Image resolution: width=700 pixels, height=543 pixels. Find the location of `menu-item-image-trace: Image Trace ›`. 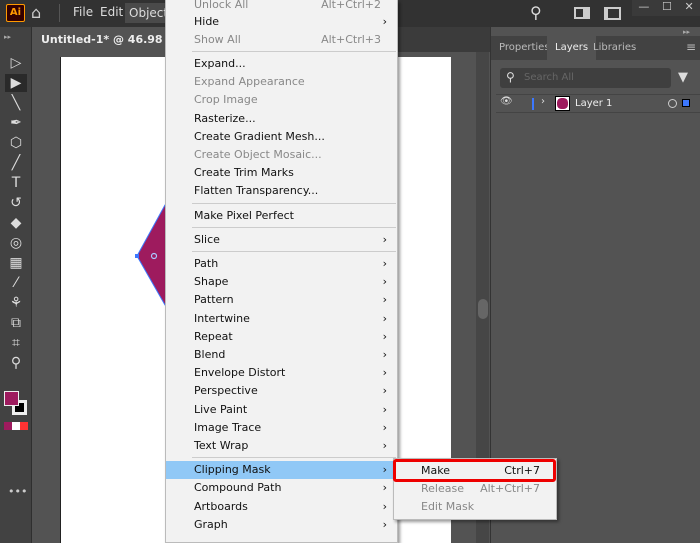

menu-item-image-trace: Image Trace › is located at coordinates (281, 428).